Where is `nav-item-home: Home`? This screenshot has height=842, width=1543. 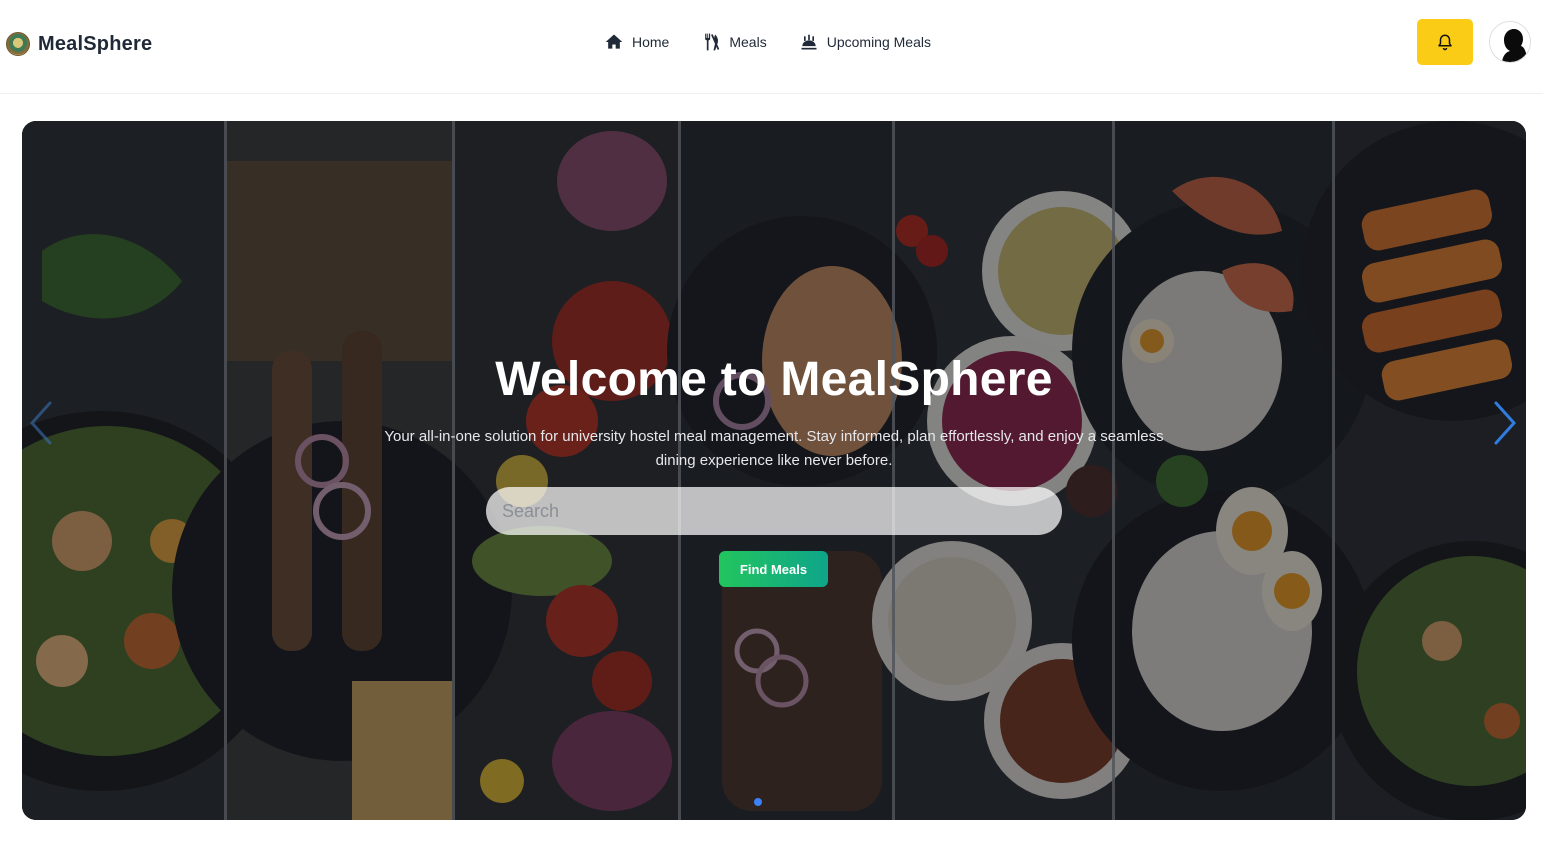
nav-item-home: Home is located at coordinates (636, 42).